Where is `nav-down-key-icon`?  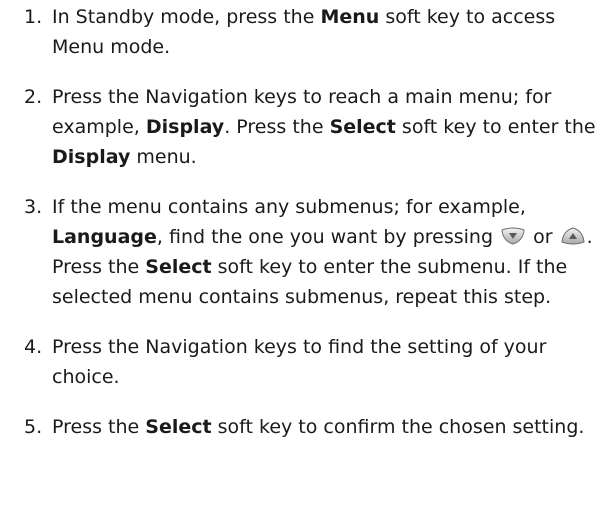 nav-down-key-icon is located at coordinates (513, 236).